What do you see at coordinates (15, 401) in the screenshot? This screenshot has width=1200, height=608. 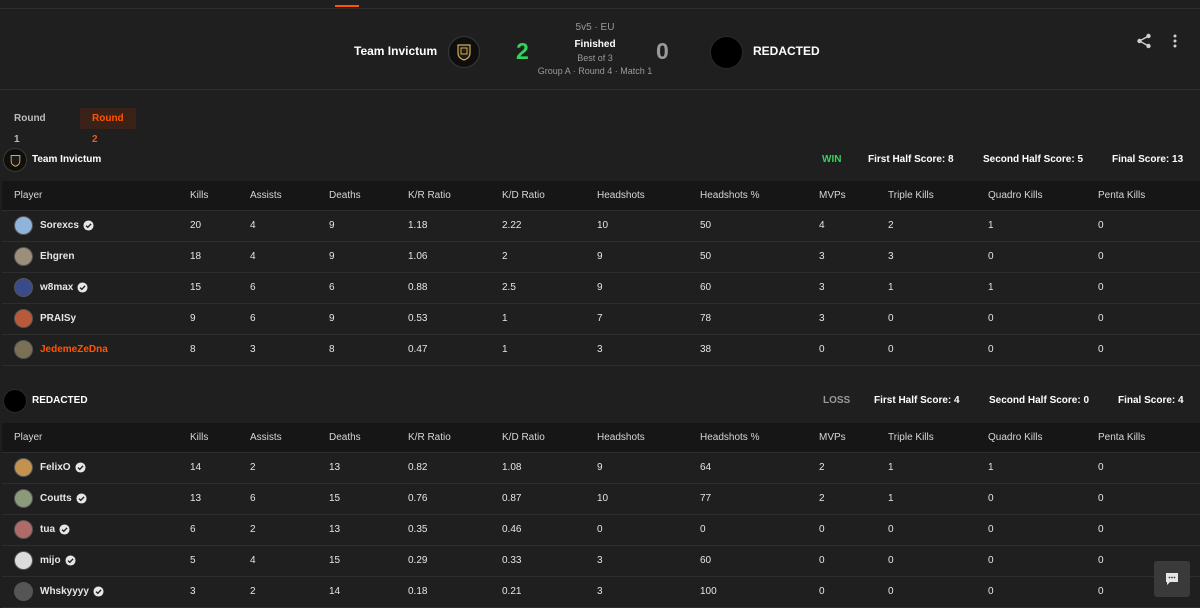 I see `team2-logo` at bounding box center [15, 401].